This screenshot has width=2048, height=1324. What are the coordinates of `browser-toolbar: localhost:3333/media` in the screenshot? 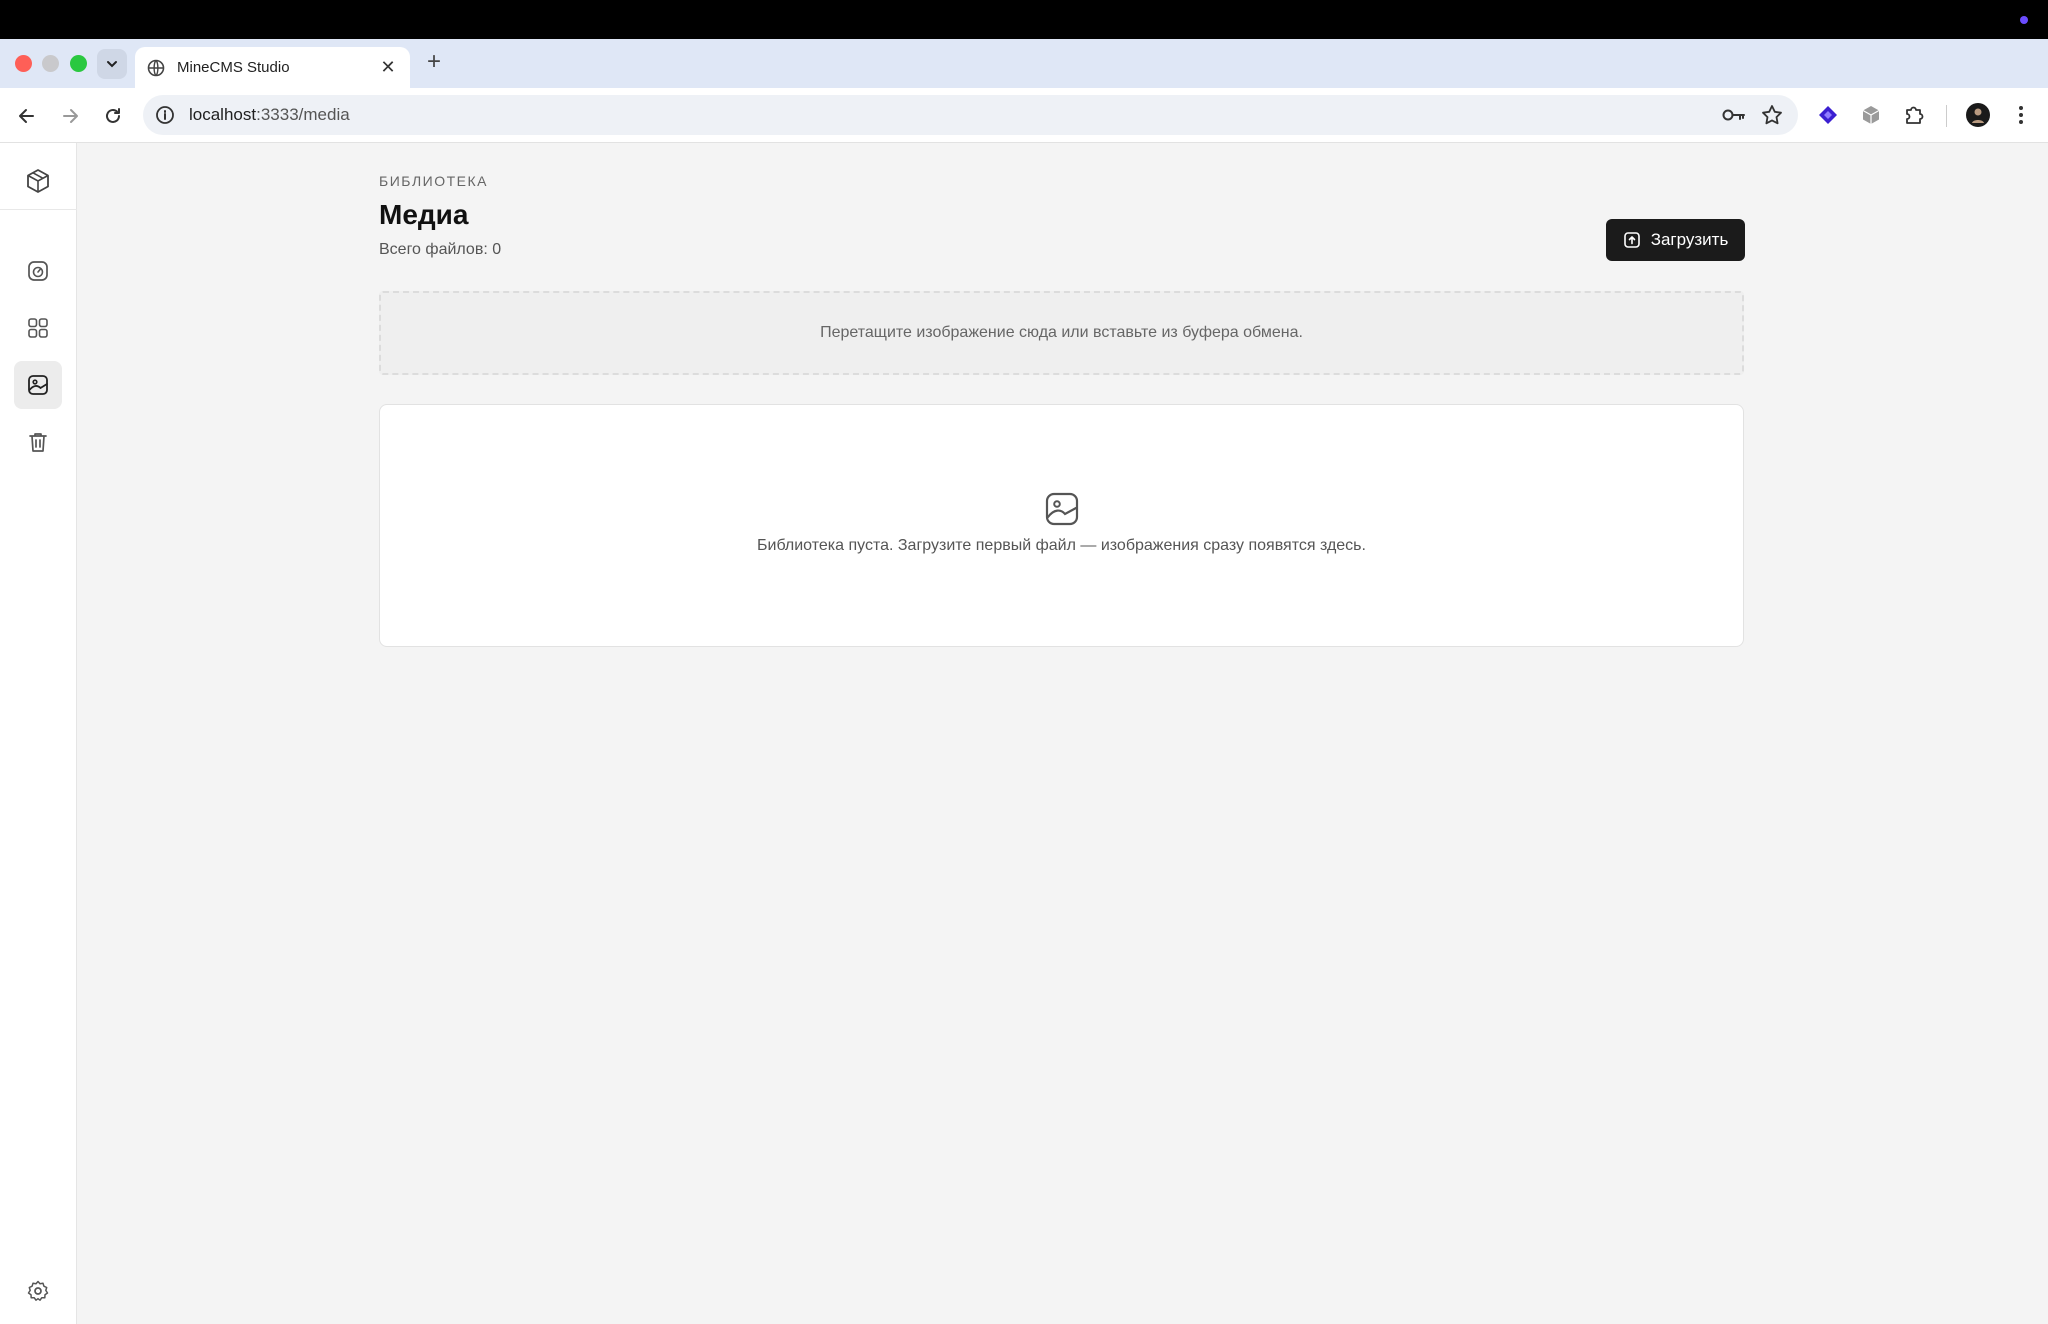 It's located at (1024, 115).